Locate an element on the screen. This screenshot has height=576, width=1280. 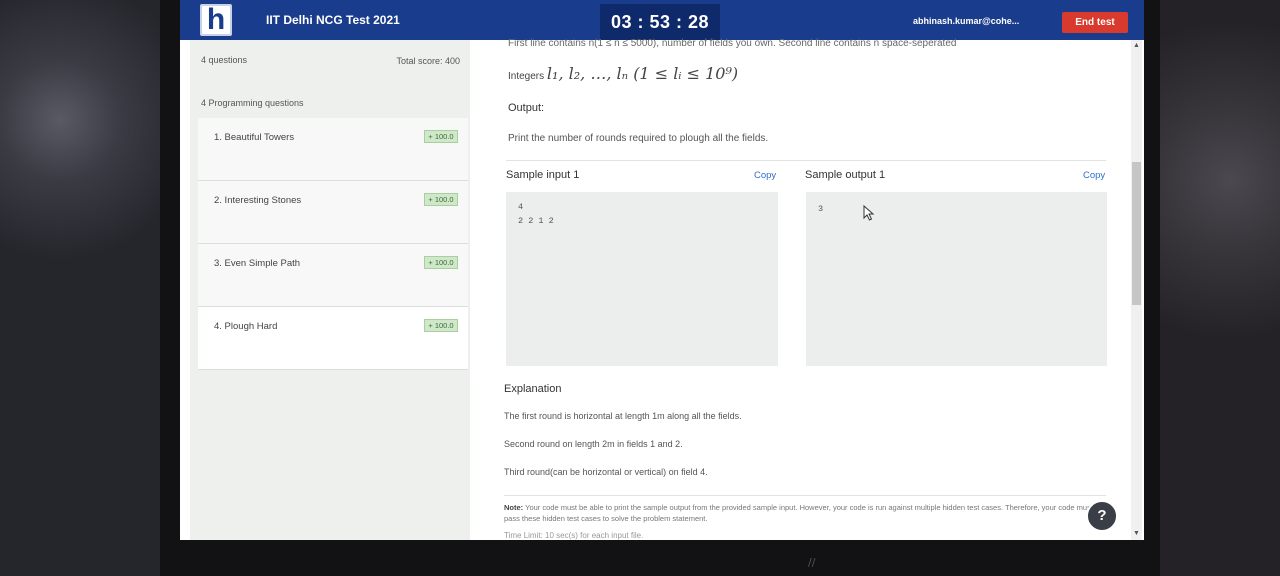
sample-output-heading: Sample output 1 is located at coordinates (845, 175).